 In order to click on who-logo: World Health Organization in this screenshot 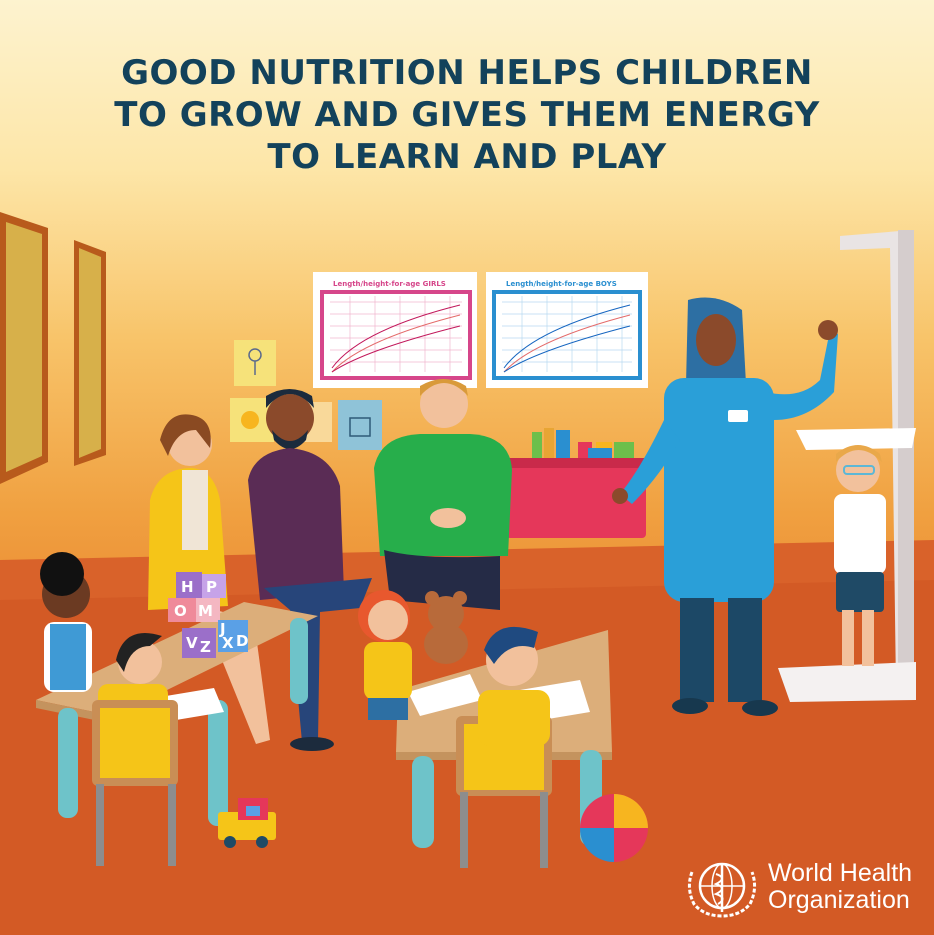, I will do `click(804, 886)`.